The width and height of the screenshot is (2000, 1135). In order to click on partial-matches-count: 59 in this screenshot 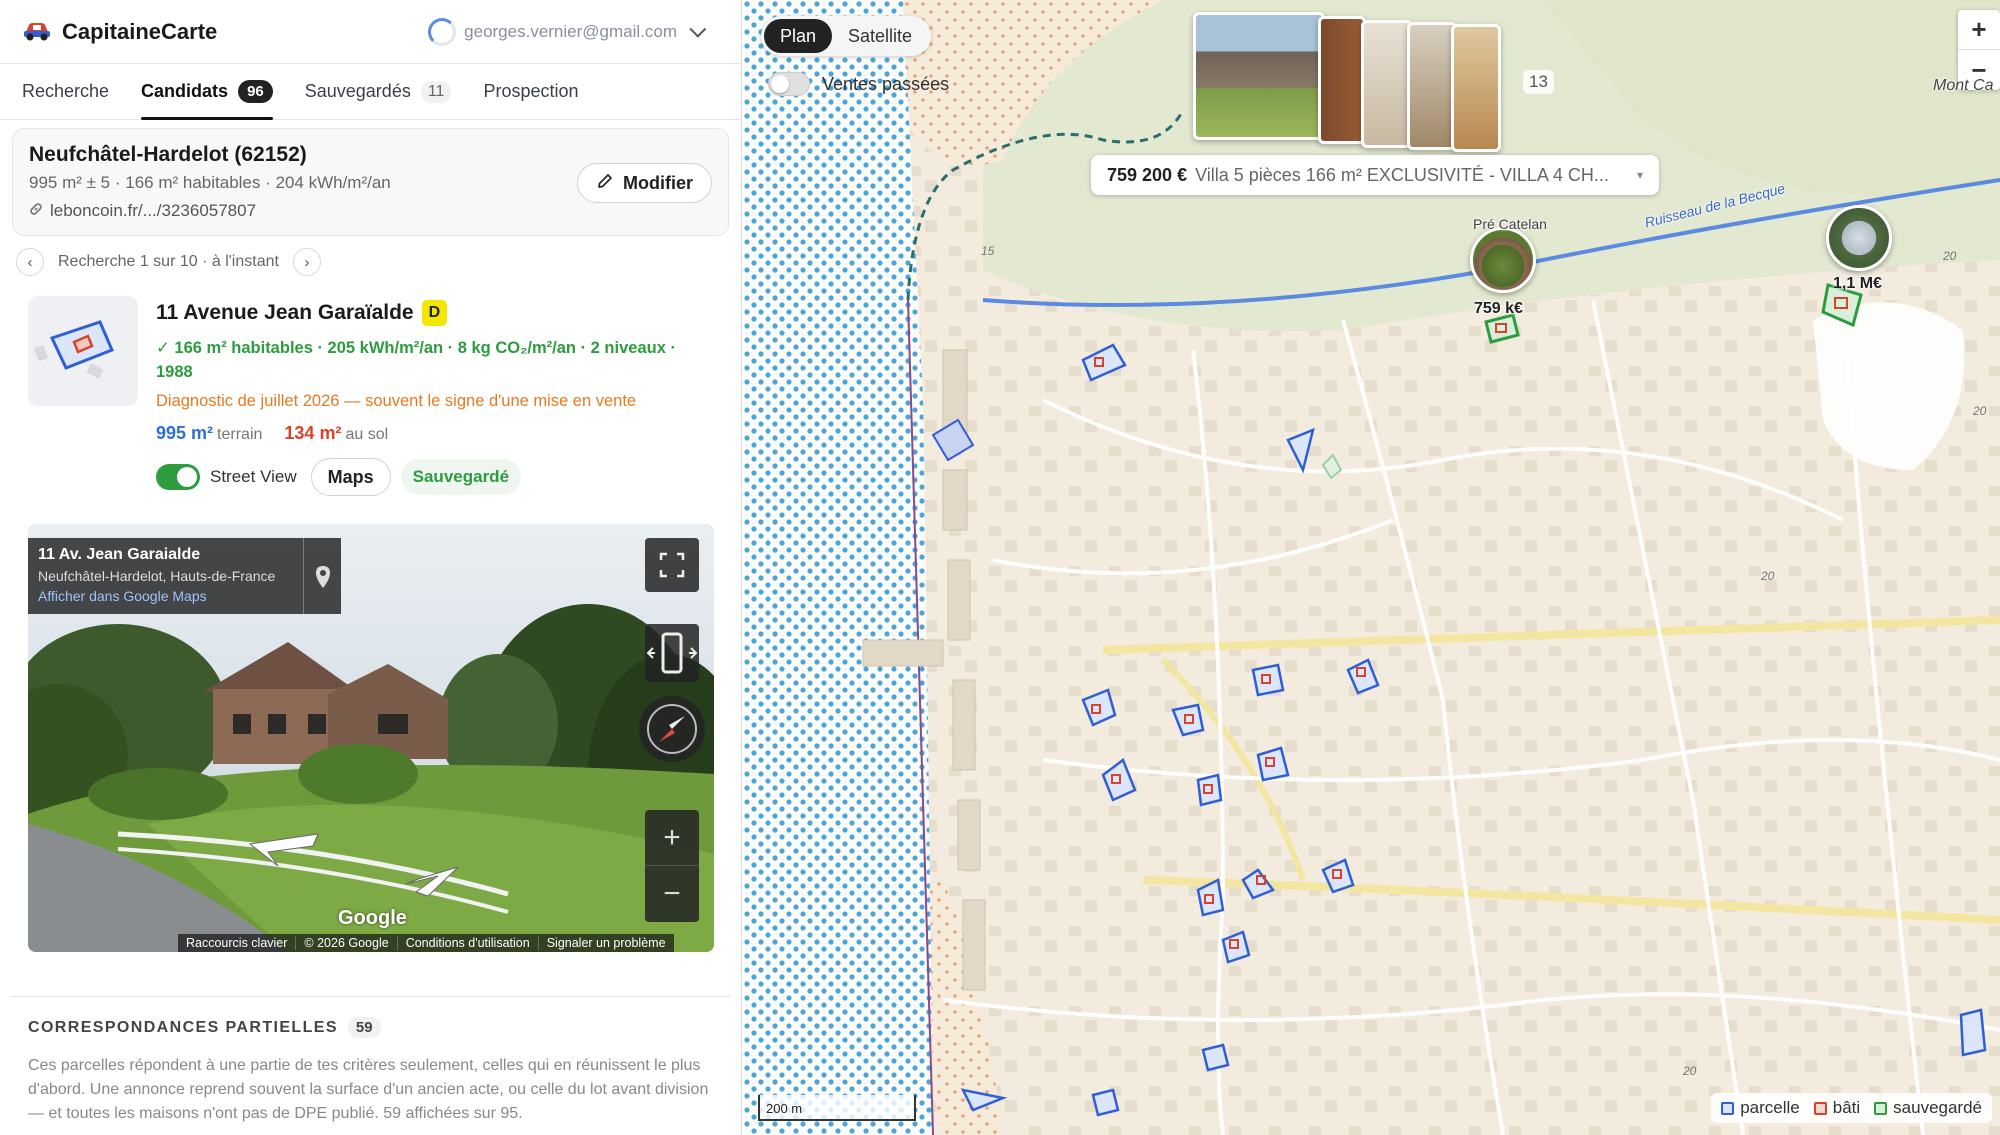, I will do `click(364, 1027)`.